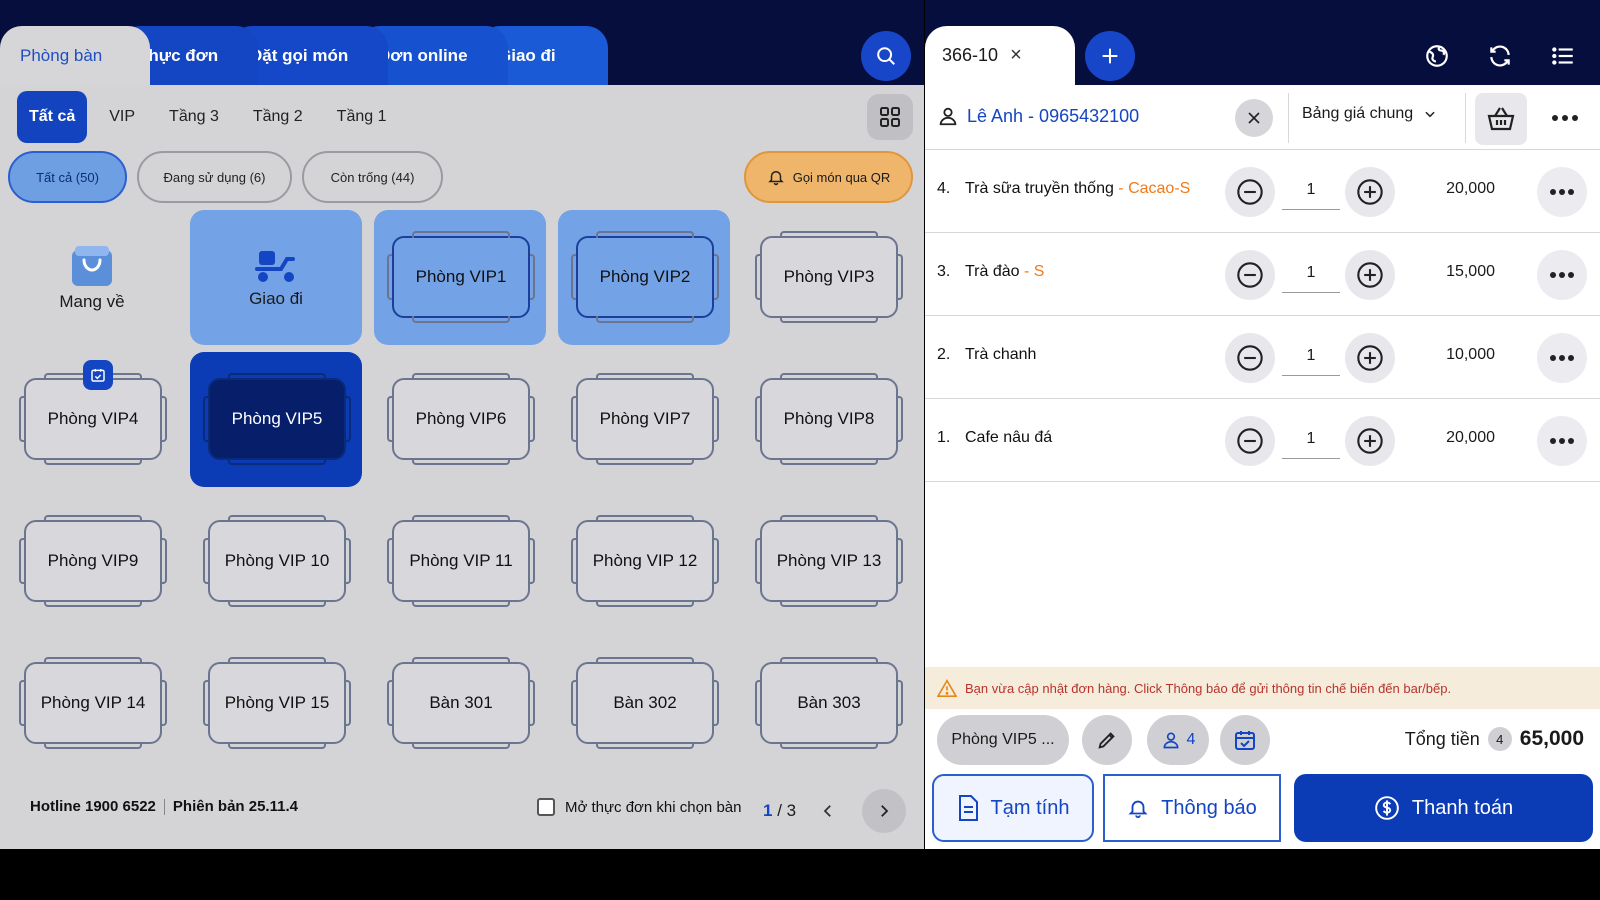  I want to click on prev-page-button, so click(828, 811).